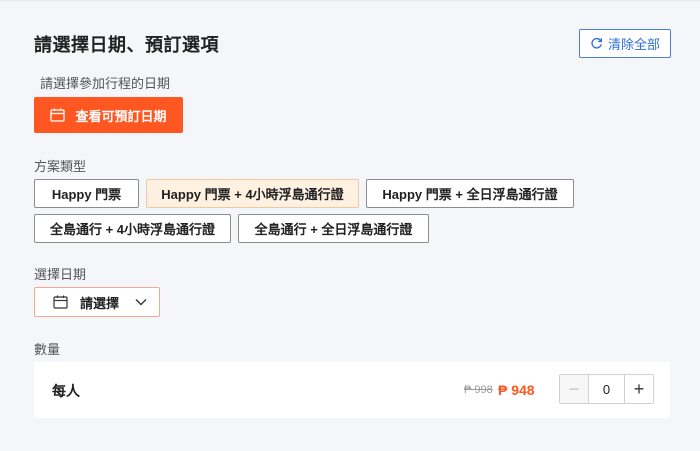 The width and height of the screenshot is (700, 451). I want to click on quantity-label: 數量, so click(47, 349).